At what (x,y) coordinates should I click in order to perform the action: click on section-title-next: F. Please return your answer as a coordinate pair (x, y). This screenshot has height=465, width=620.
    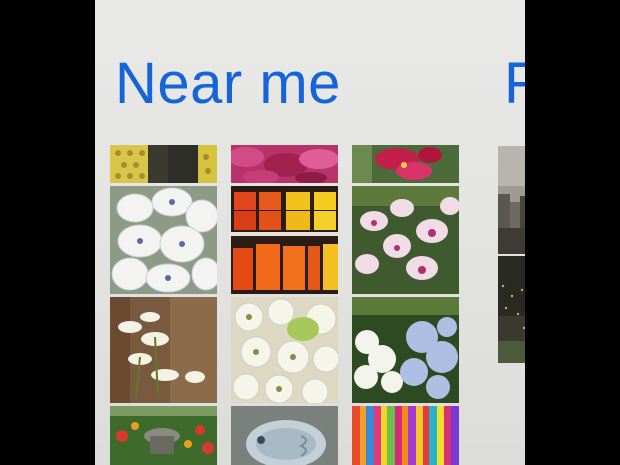
    Looking at the image, I should click on (514, 84).